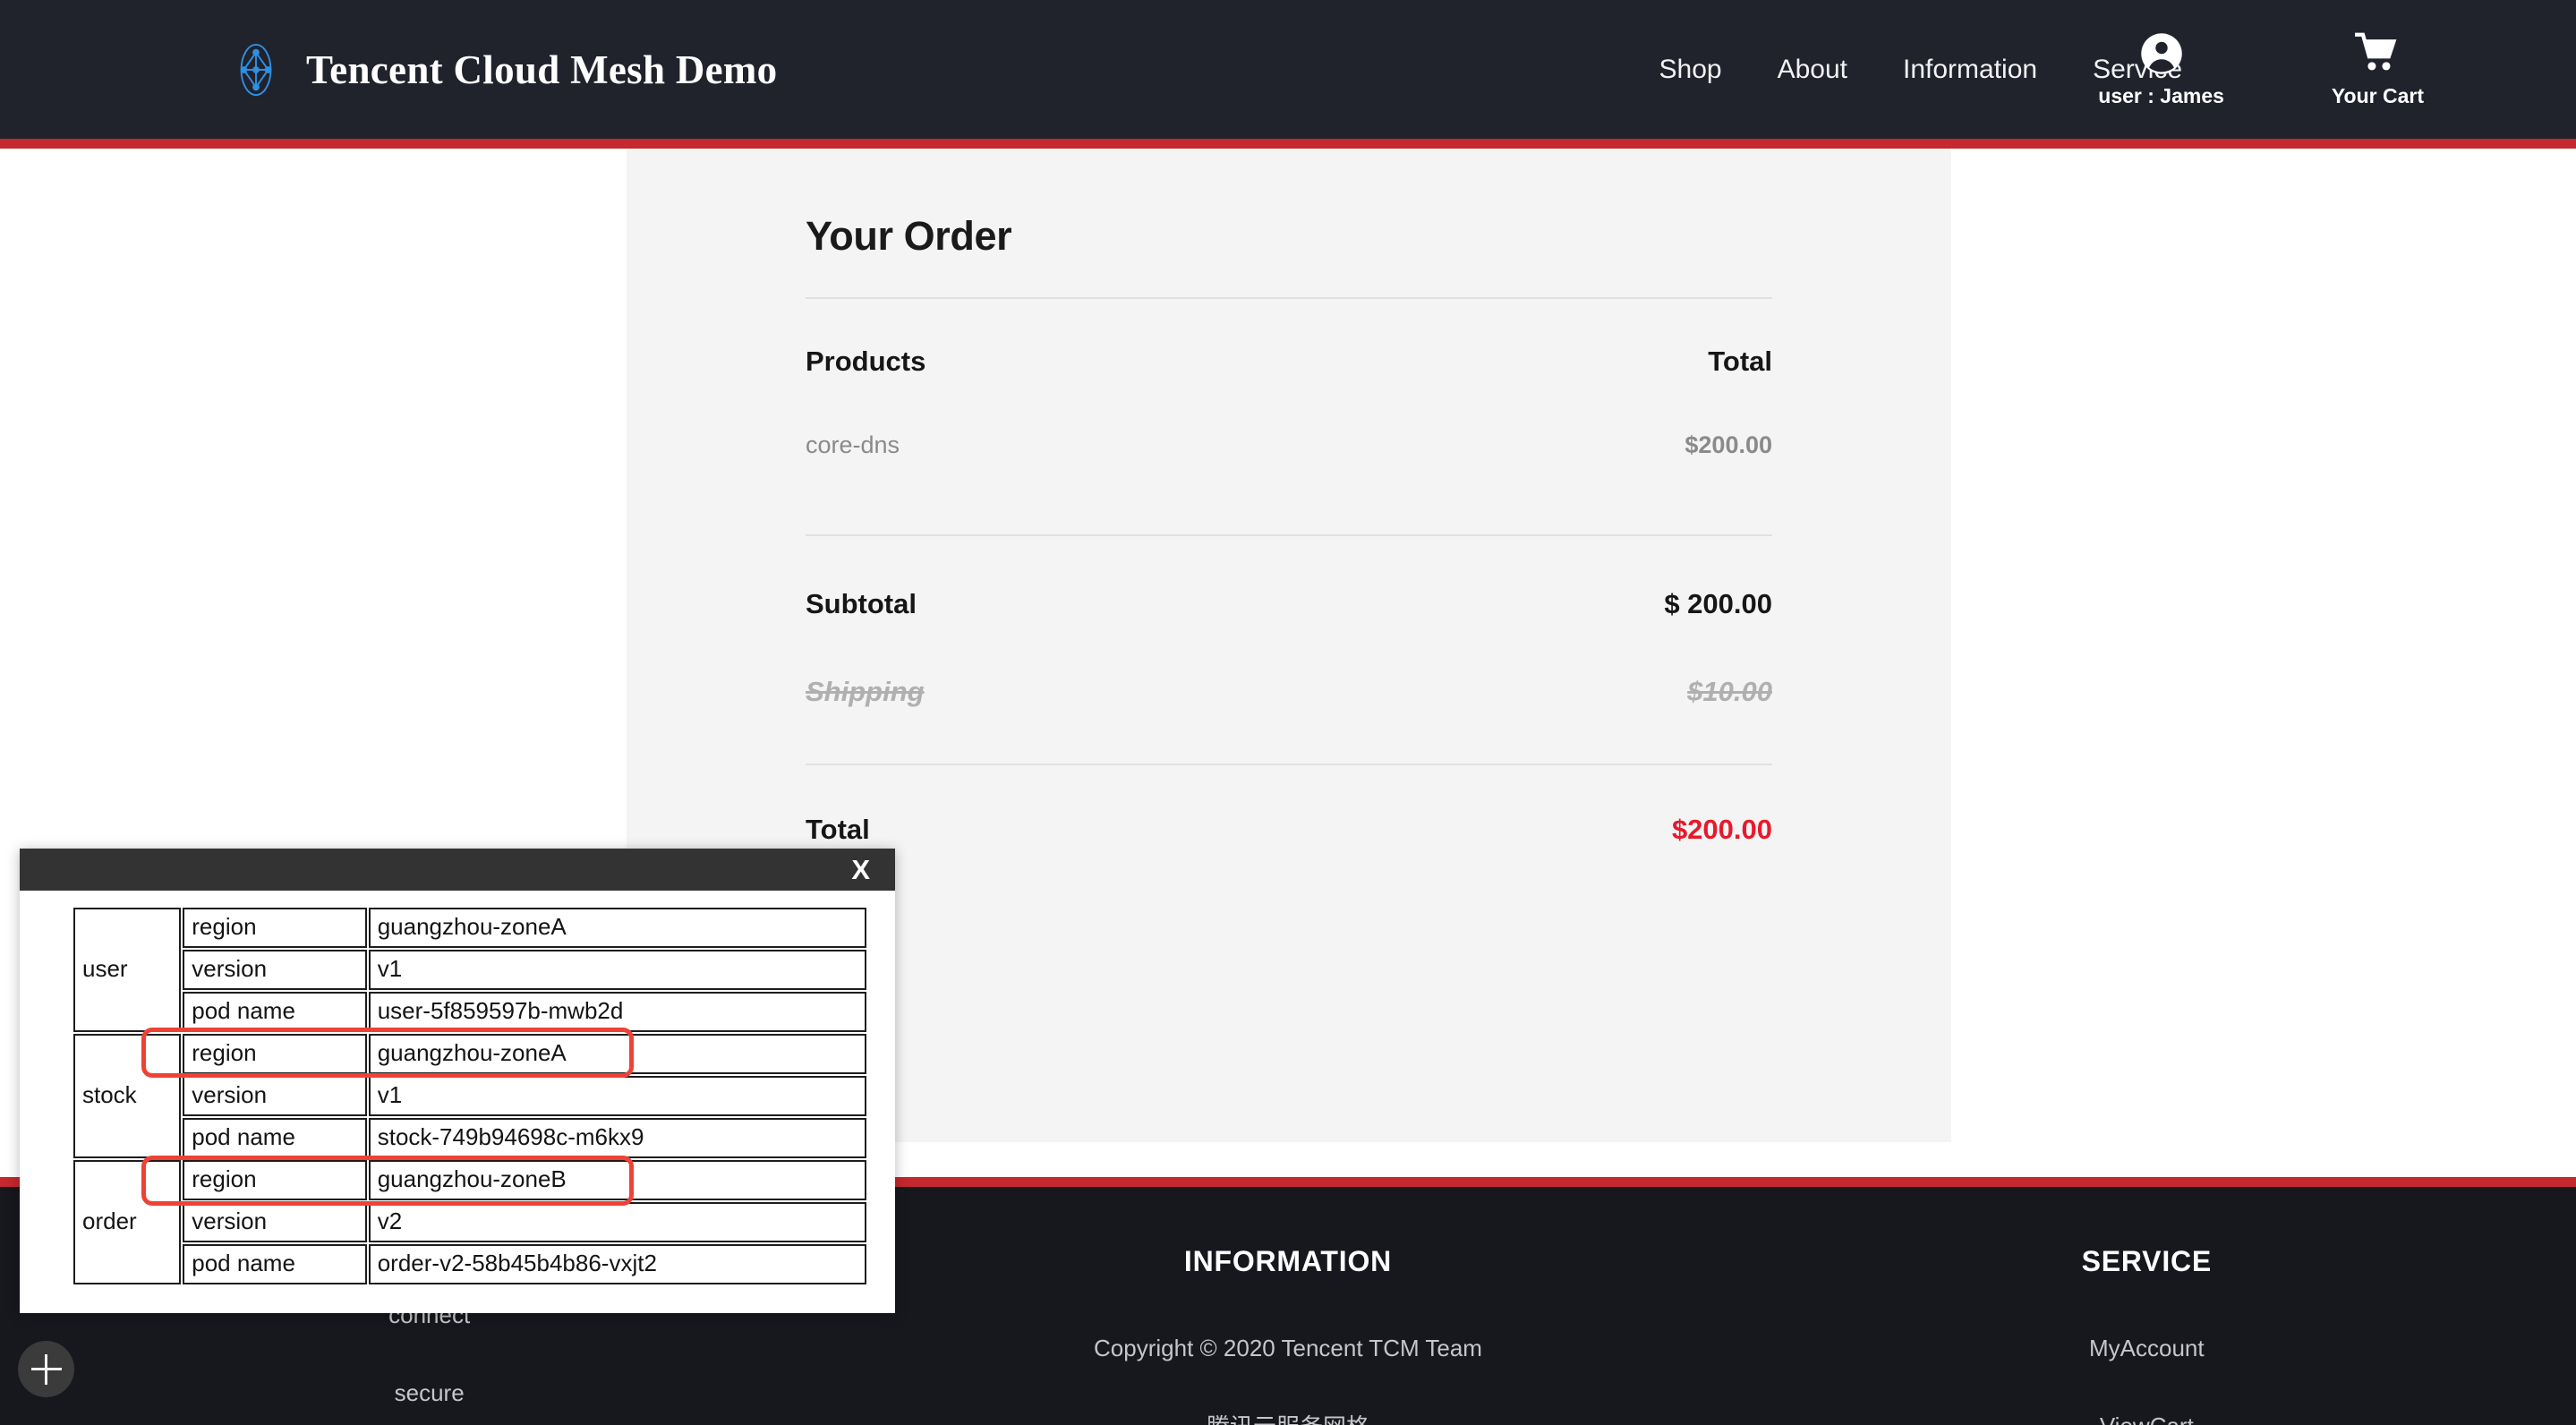 Image resolution: width=2576 pixels, height=1425 pixels. What do you see at coordinates (542, 69) in the screenshot?
I see `brand-title: Tencent Cloud Mesh Demo` at bounding box center [542, 69].